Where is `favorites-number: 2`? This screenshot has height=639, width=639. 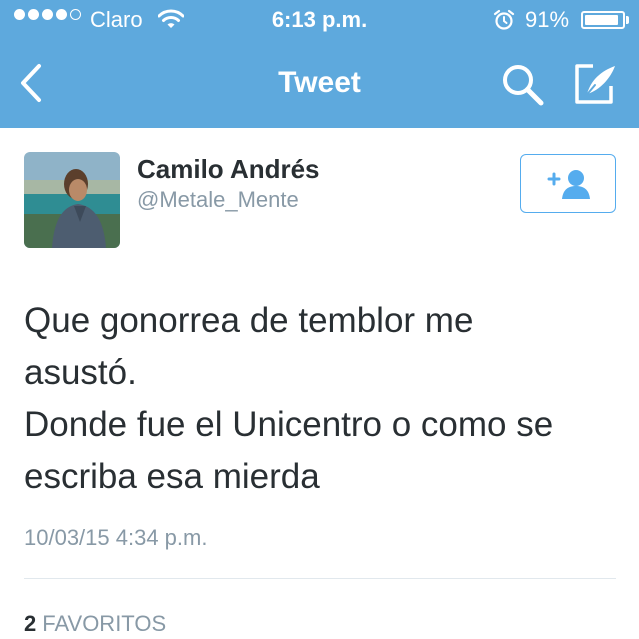
favorites-number: 2 is located at coordinates (30, 623).